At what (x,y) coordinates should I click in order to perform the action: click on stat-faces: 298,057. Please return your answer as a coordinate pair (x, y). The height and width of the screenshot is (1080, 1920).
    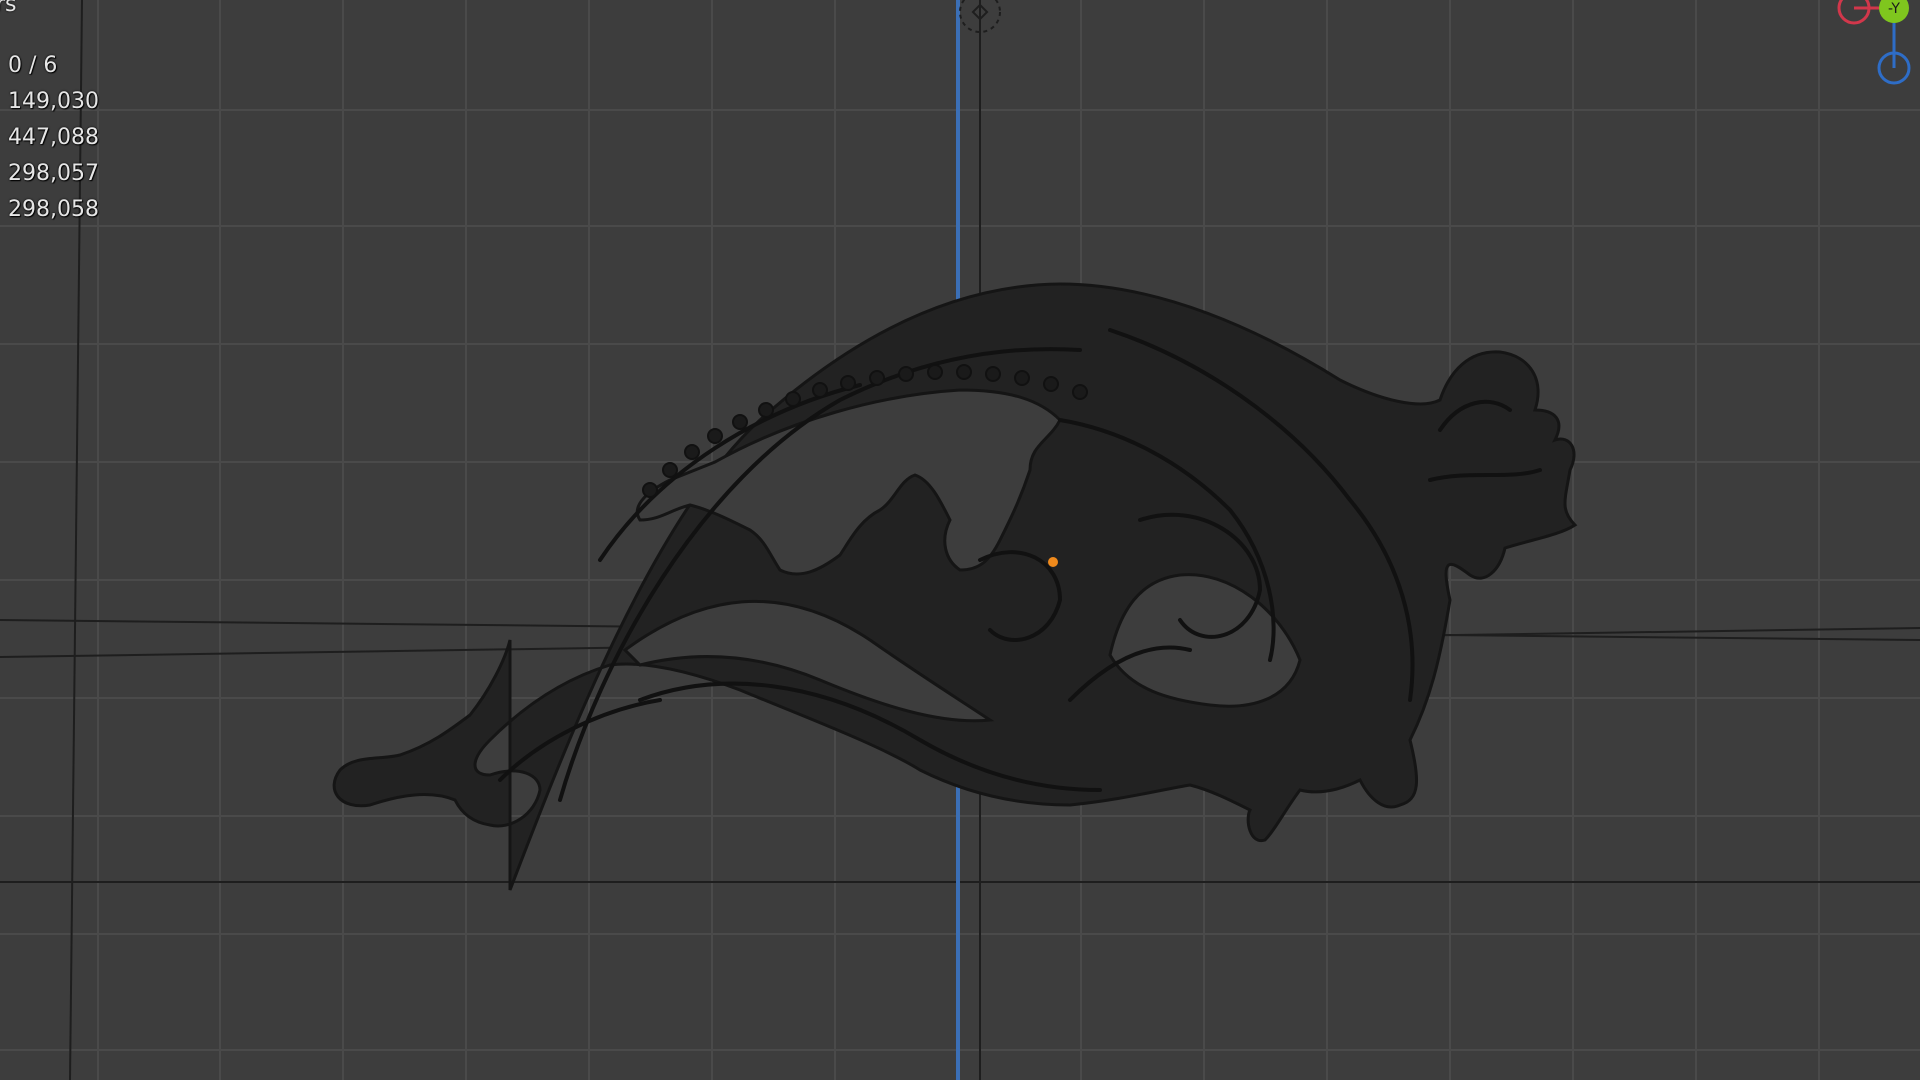
    Looking at the image, I should click on (53, 173).